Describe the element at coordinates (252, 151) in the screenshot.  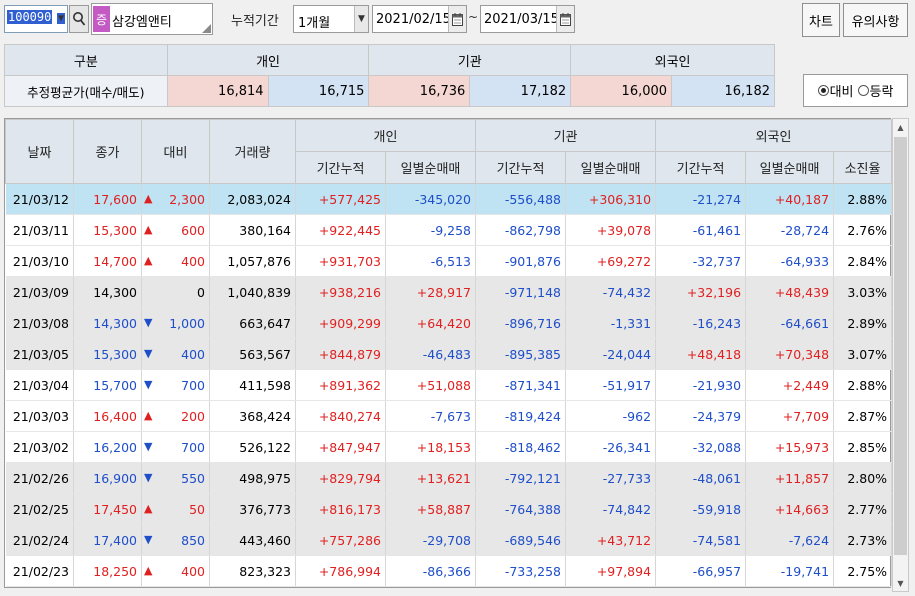
I see `header-volume: 거래량` at that location.